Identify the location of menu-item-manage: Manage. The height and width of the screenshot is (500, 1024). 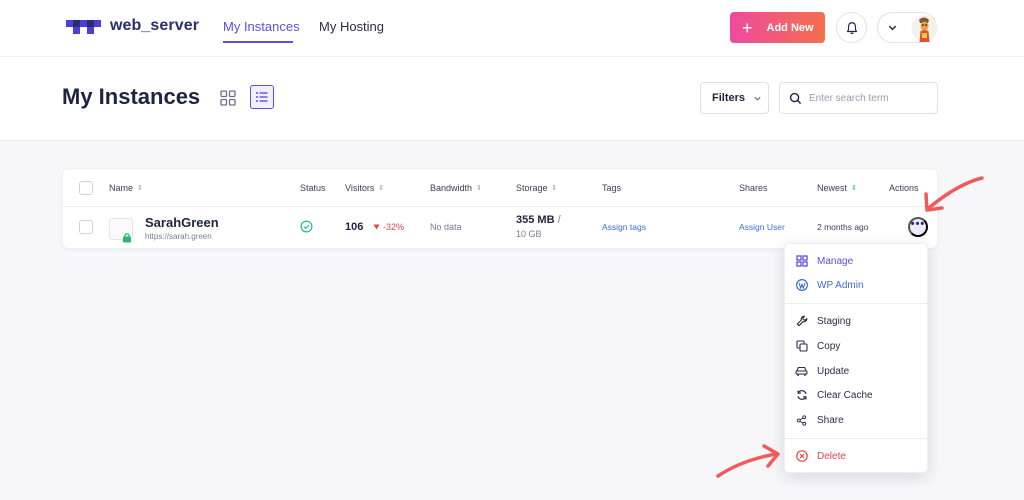
(857, 261).